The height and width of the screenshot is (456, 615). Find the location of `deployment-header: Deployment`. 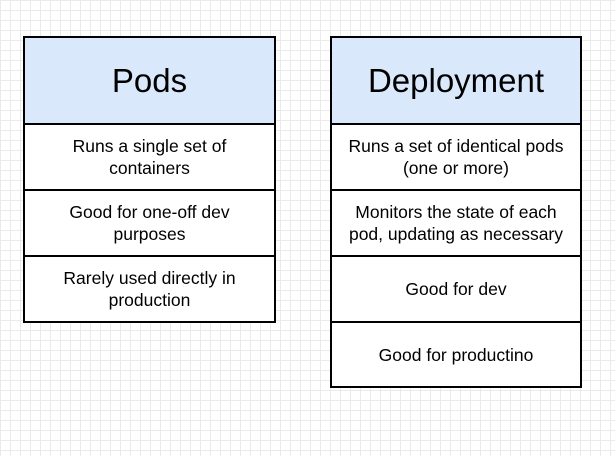

deployment-header: Deployment is located at coordinates (456, 81).